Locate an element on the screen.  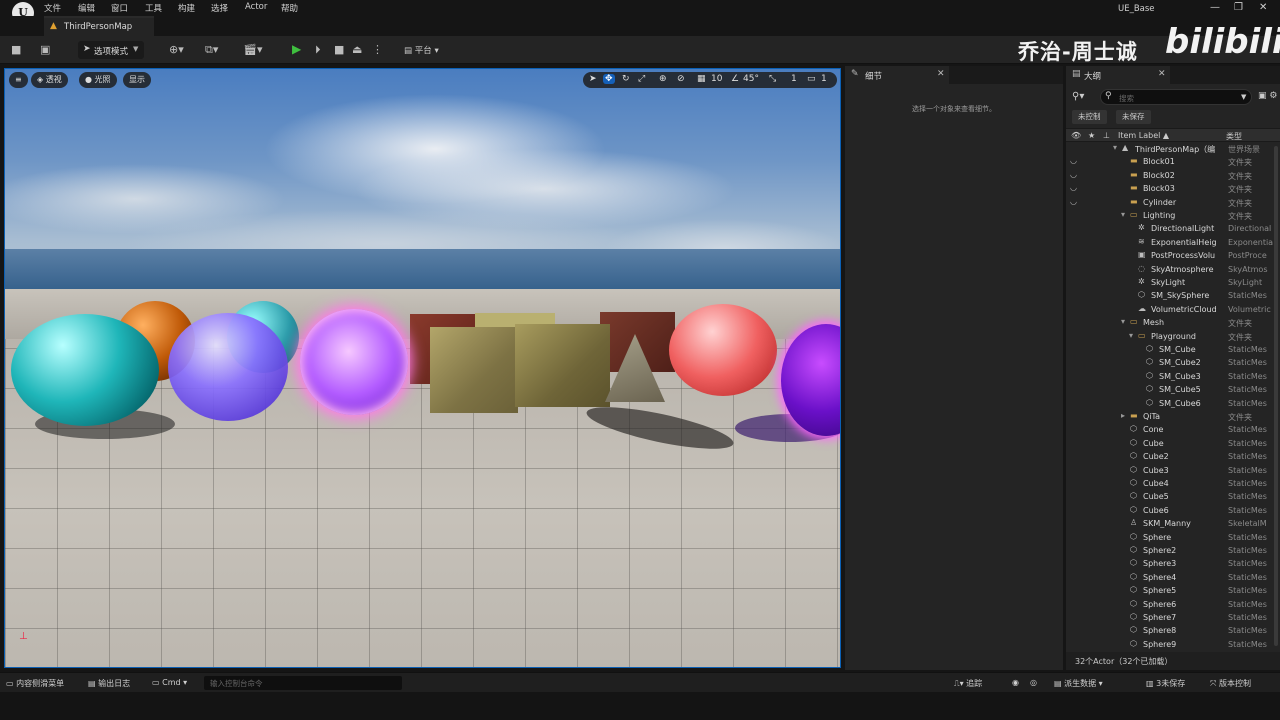
outliner-row: ▾ ▲ ThirdPersonMap（编 世界场景 is located at coordinates (1170, 149).